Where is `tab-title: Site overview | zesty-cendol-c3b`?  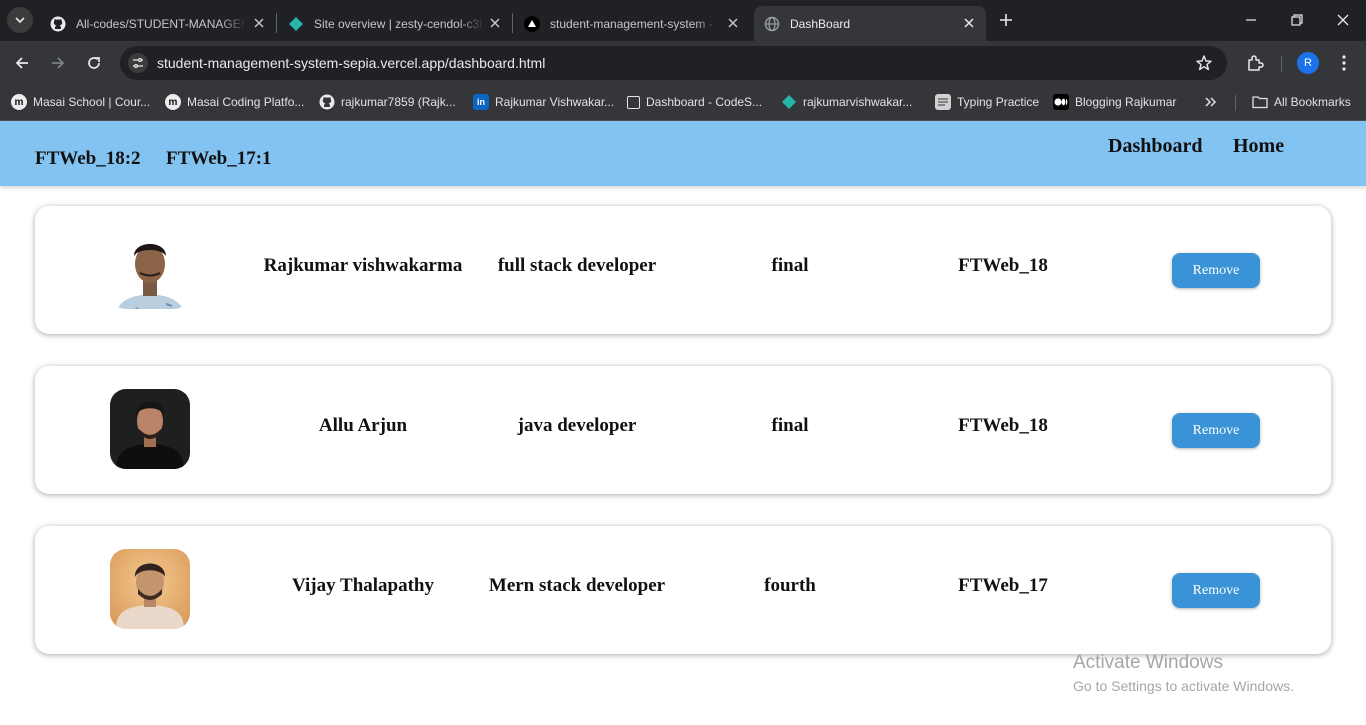 tab-title: Site overview | zesty-cendol-c3b is located at coordinates (399, 23).